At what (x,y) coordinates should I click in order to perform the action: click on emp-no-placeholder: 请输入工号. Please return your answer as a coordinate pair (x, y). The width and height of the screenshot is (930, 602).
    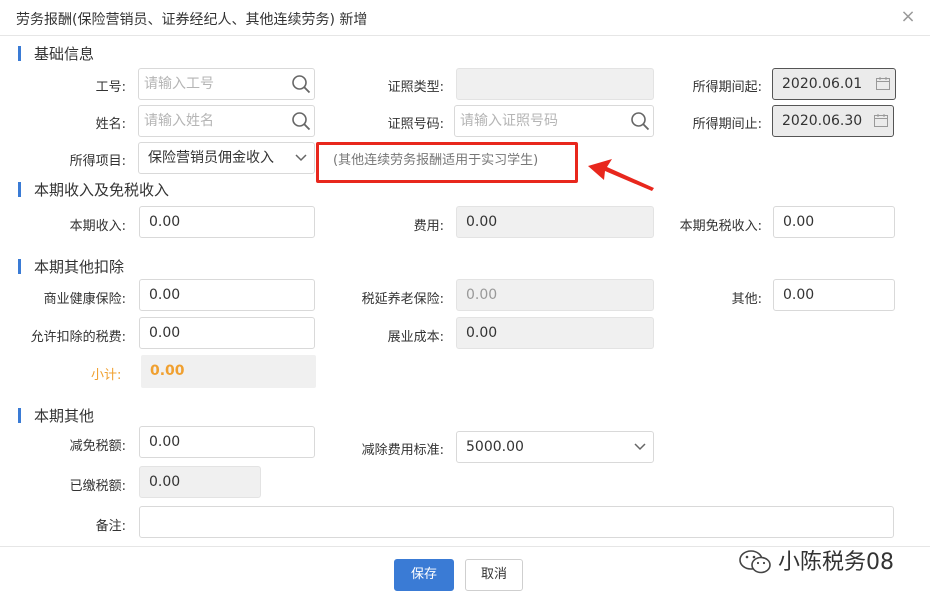
    Looking at the image, I should click on (179, 84).